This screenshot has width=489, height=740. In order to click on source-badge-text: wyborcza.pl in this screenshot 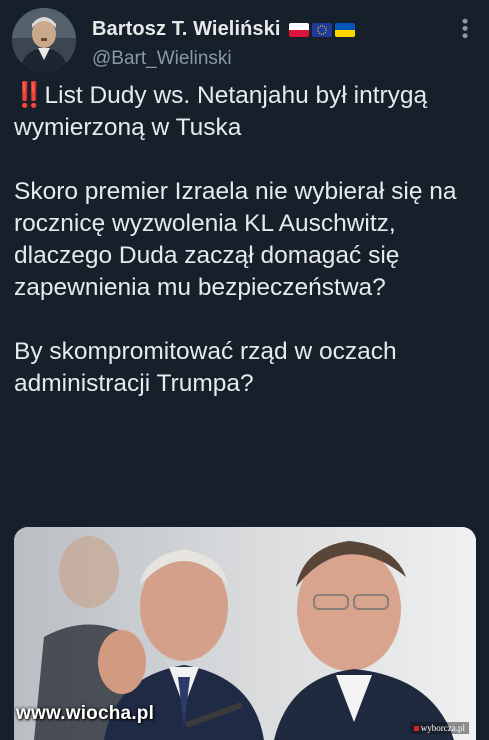, I will do `click(442, 728)`.